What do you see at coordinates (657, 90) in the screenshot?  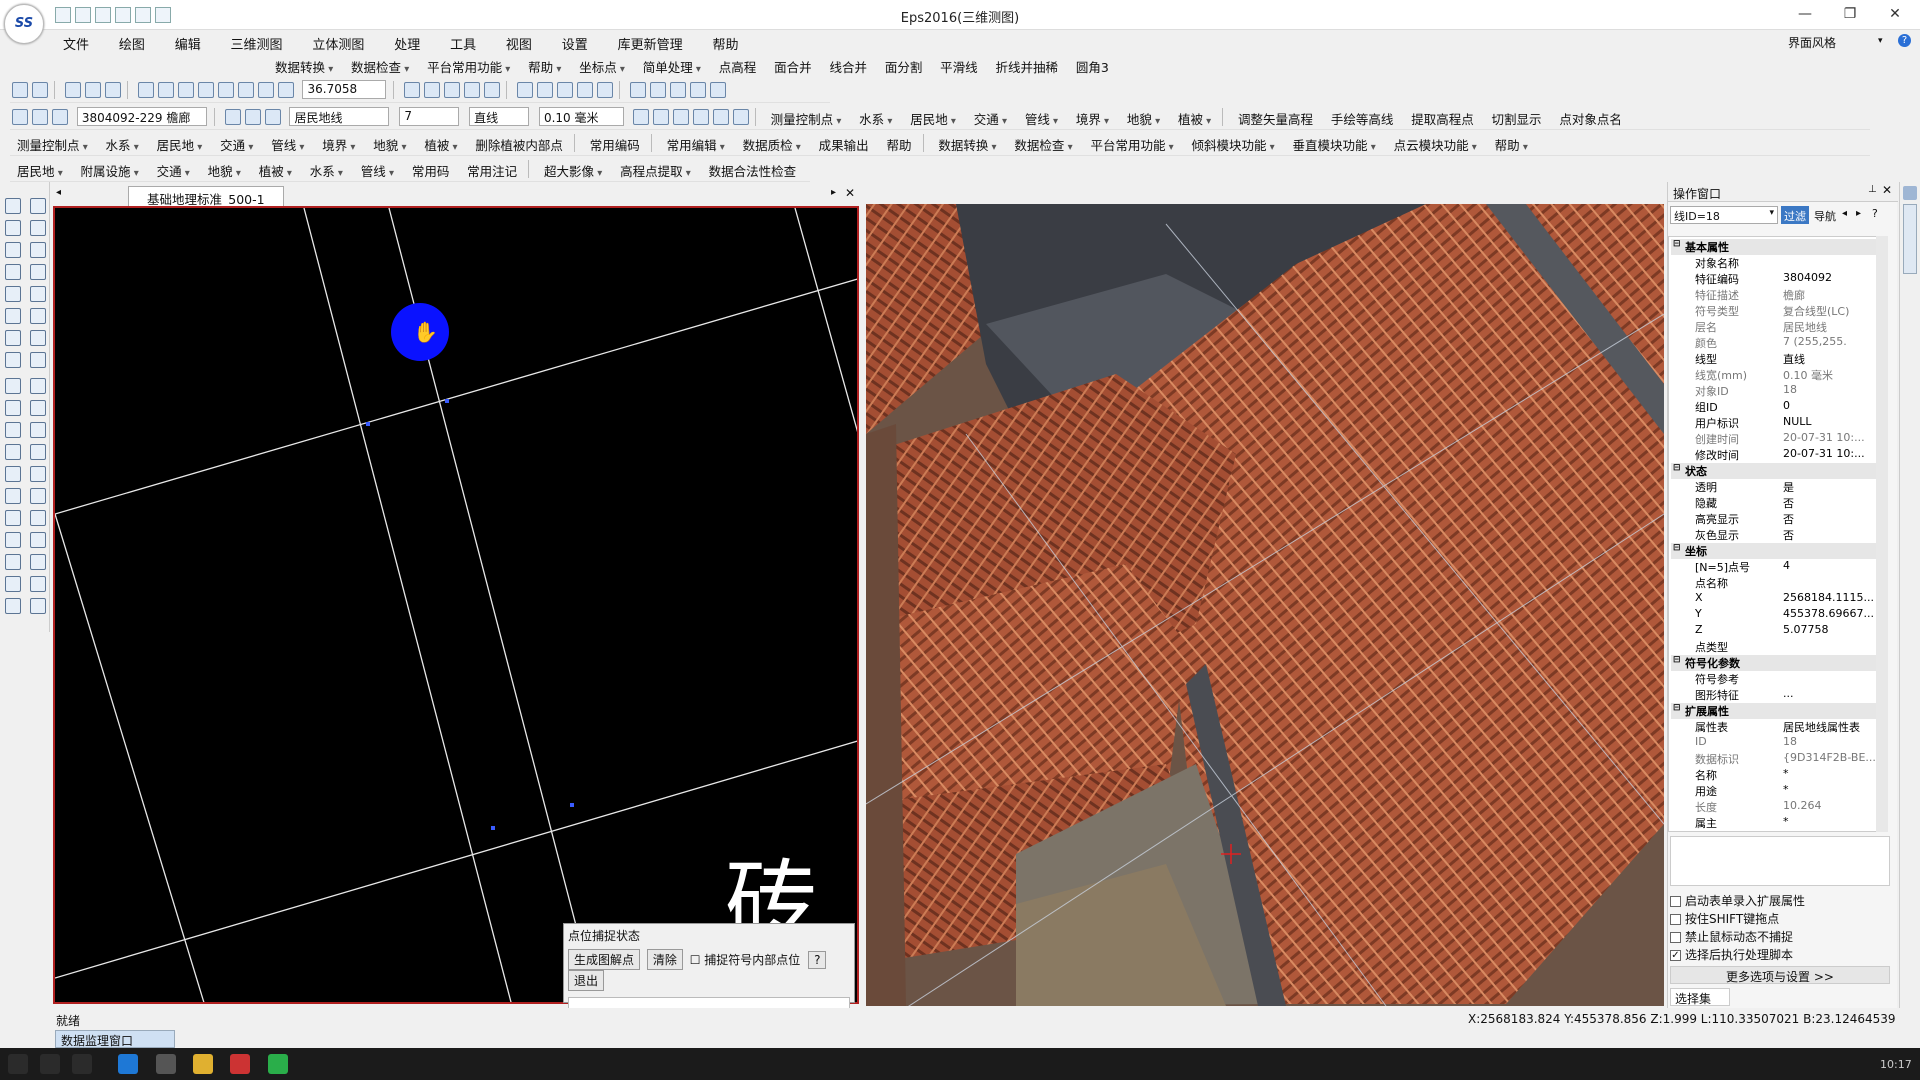 I see `snap-line-icon` at bounding box center [657, 90].